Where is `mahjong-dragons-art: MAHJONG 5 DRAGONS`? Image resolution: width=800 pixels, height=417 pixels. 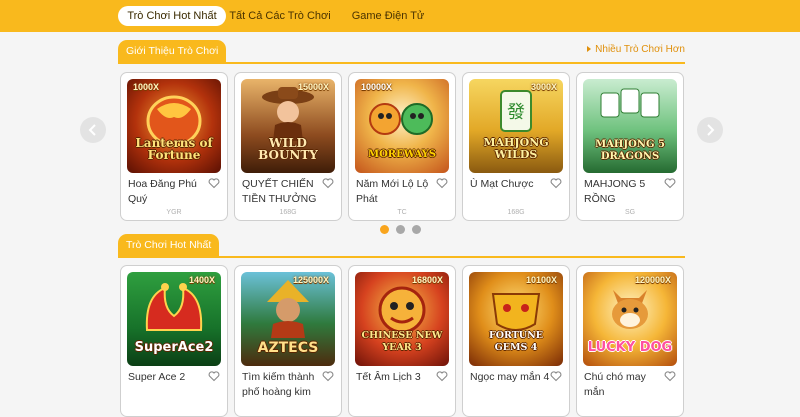
mahjong-dragons-art: MAHJONG 5 DRAGONS is located at coordinates (630, 126).